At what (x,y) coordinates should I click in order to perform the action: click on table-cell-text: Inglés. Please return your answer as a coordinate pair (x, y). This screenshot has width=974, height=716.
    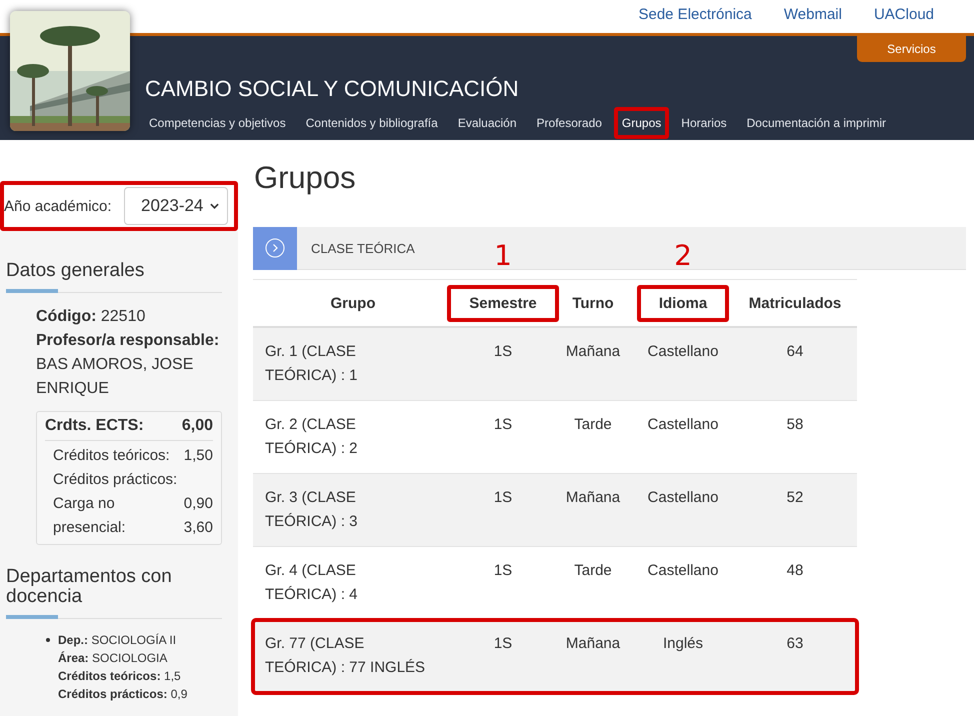
    Looking at the image, I should click on (683, 644).